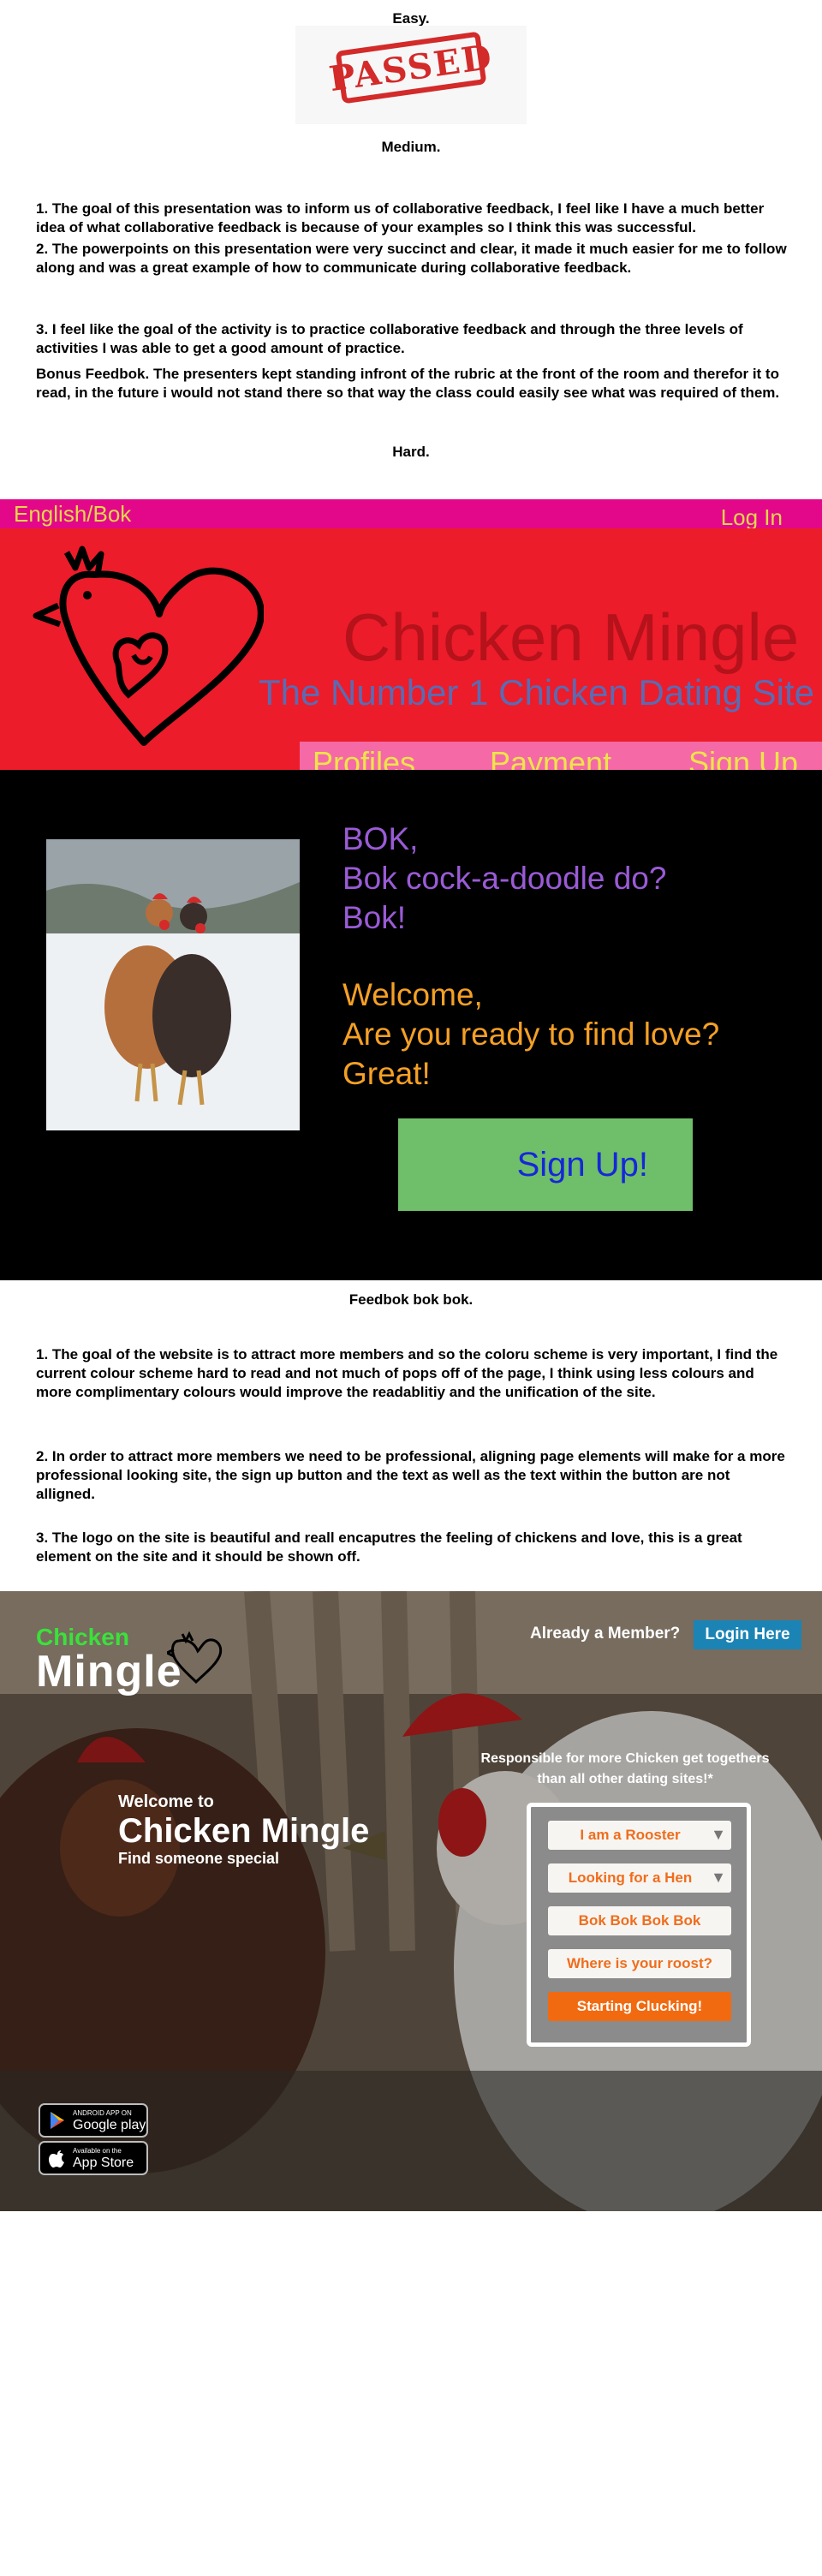 This screenshot has height=2576, width=822. I want to click on welcome-line-1: Welcome,, so click(412, 994).